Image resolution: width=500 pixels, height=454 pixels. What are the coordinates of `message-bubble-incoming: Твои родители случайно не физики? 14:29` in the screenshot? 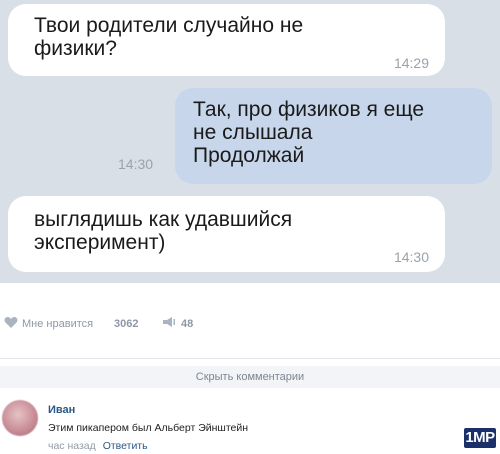 It's located at (226, 40).